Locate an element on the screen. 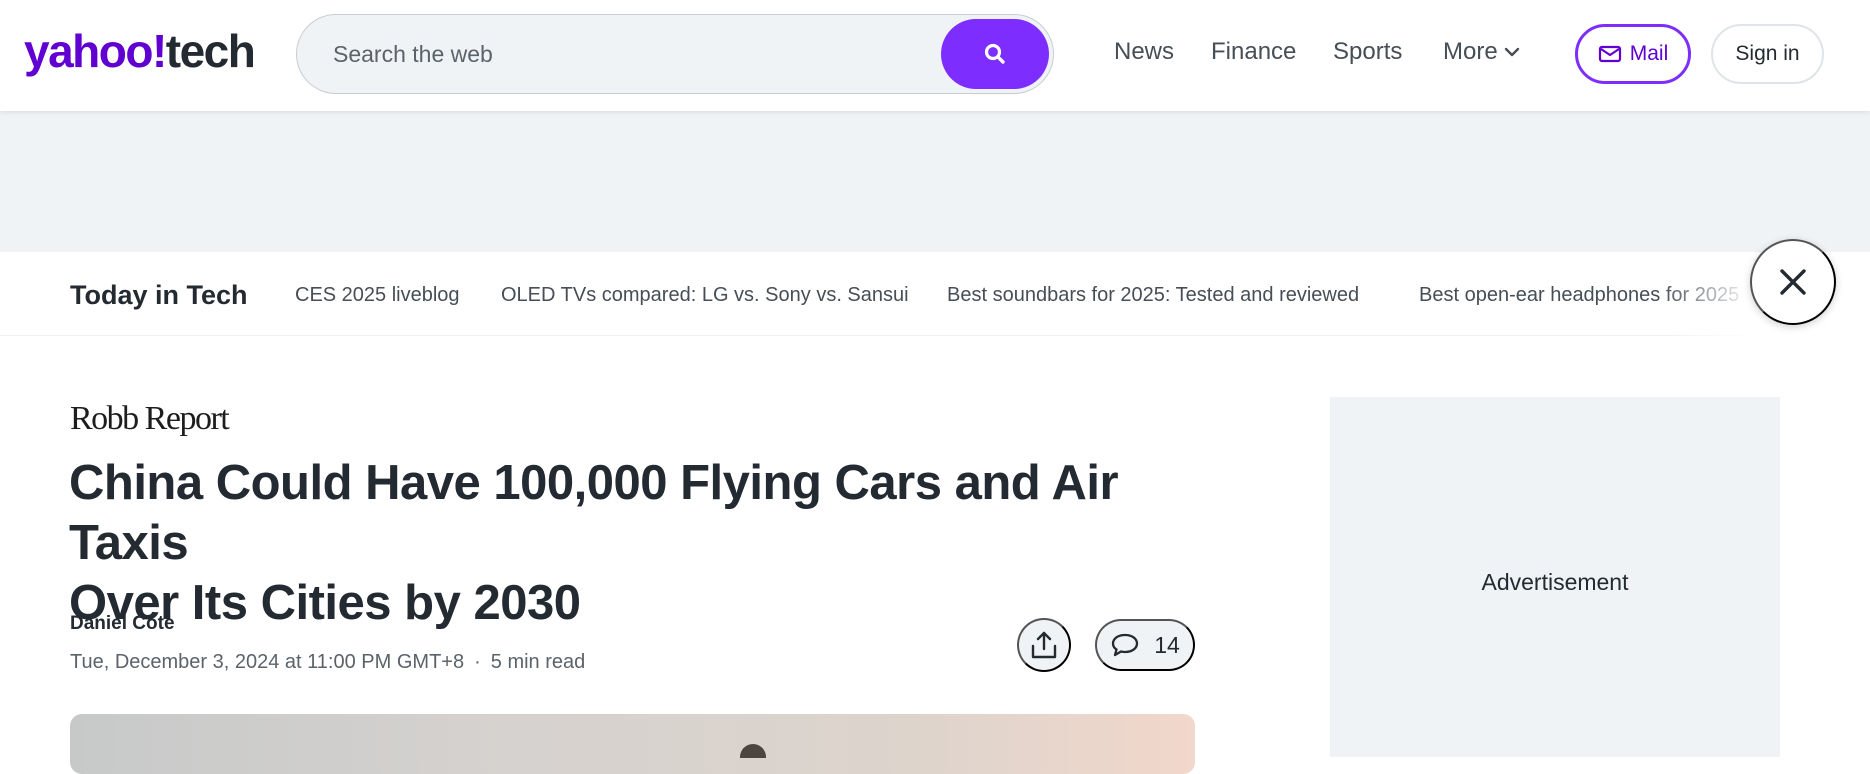  trending-link: CES 2025 liveblog is located at coordinates (377, 295).